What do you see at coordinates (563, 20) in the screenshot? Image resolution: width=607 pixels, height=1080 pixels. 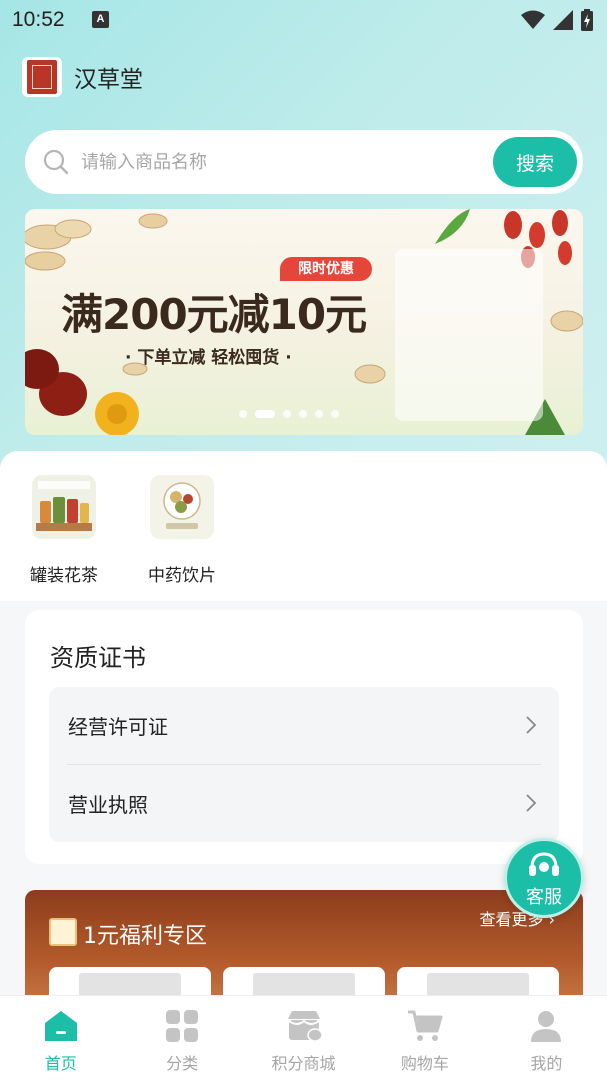 I see `signal-icon` at bounding box center [563, 20].